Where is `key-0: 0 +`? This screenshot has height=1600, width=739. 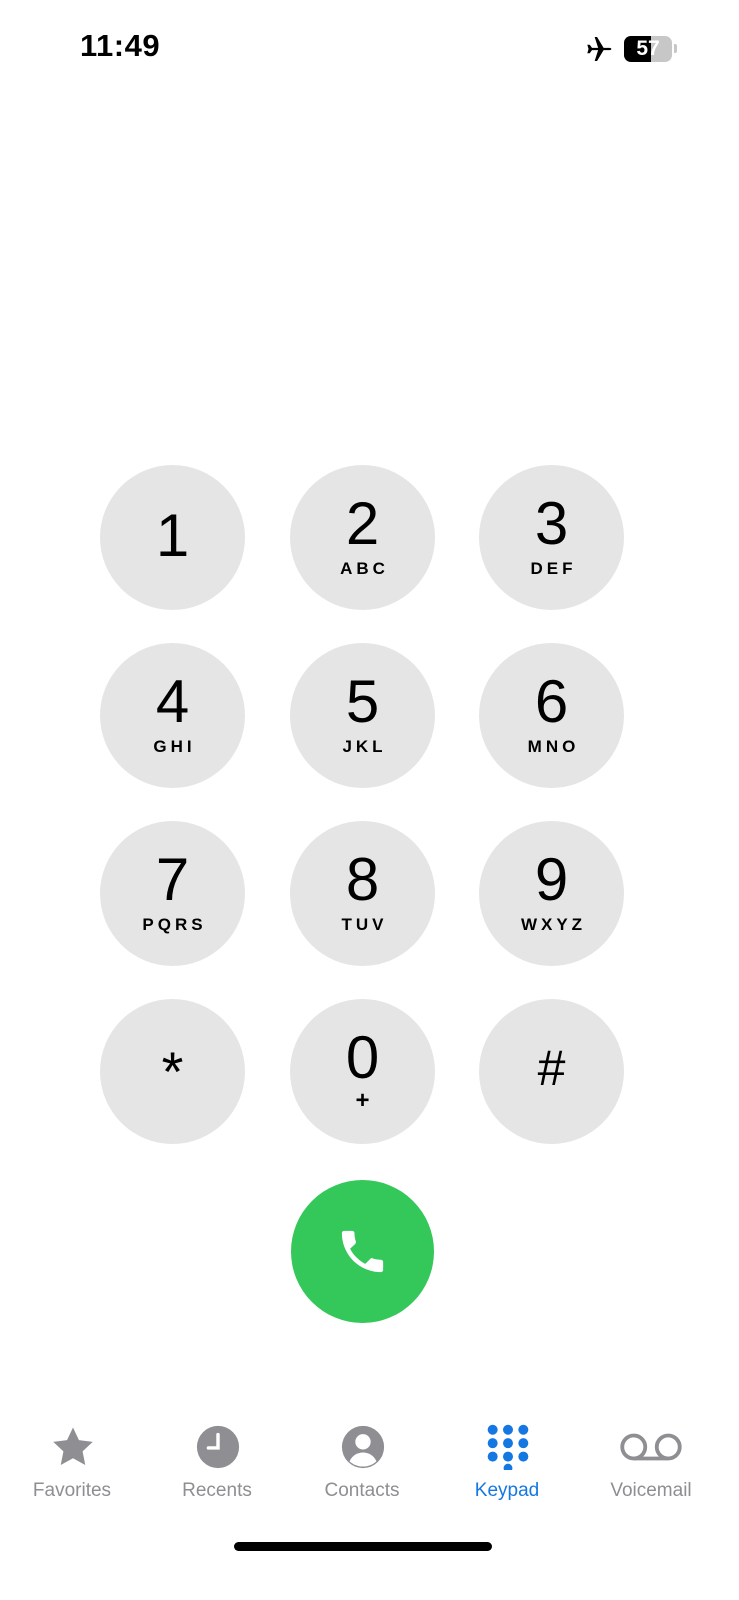 key-0: 0 + is located at coordinates (362, 1071).